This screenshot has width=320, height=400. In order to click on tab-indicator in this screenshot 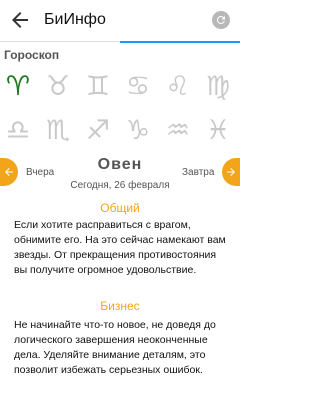, I will do `click(180, 42)`.